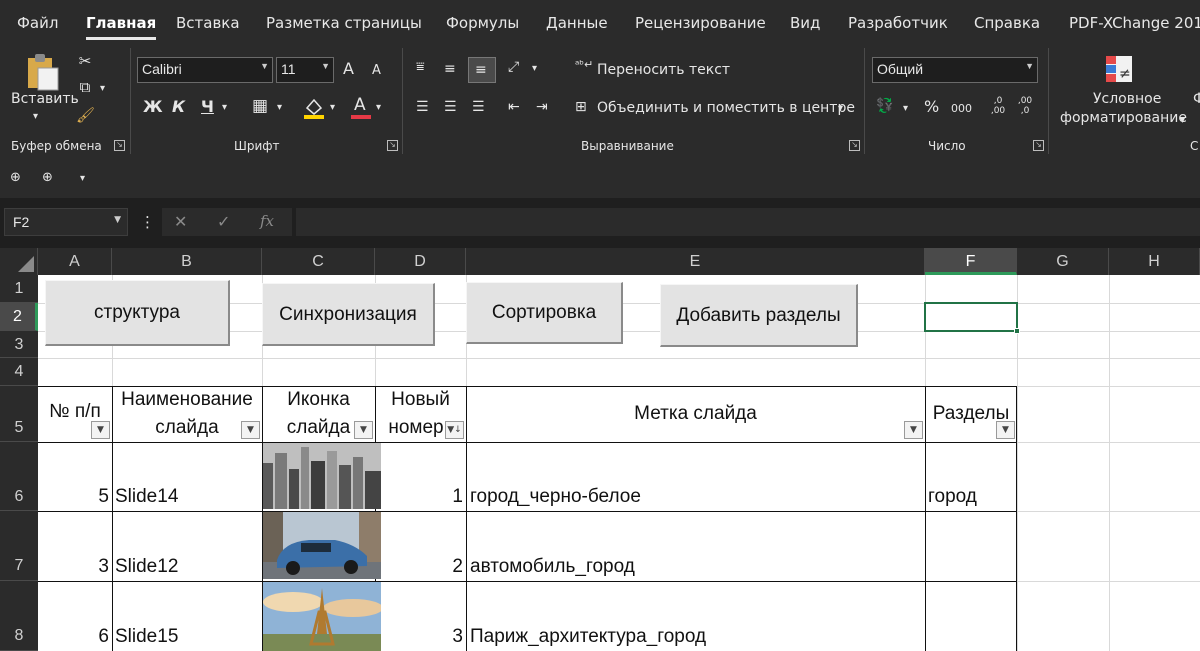 Image resolution: width=1200 pixels, height=651 pixels. Describe the element at coordinates (513, 67) in the screenshot. I see `orientation-icon: ⤢` at that location.